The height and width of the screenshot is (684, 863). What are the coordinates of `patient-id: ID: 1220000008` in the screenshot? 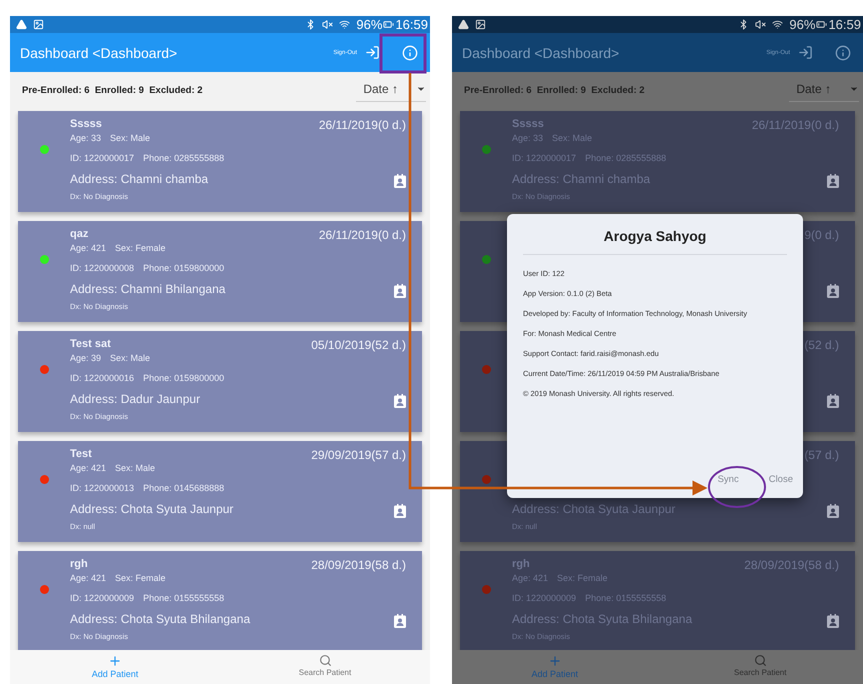 It's located at (102, 268).